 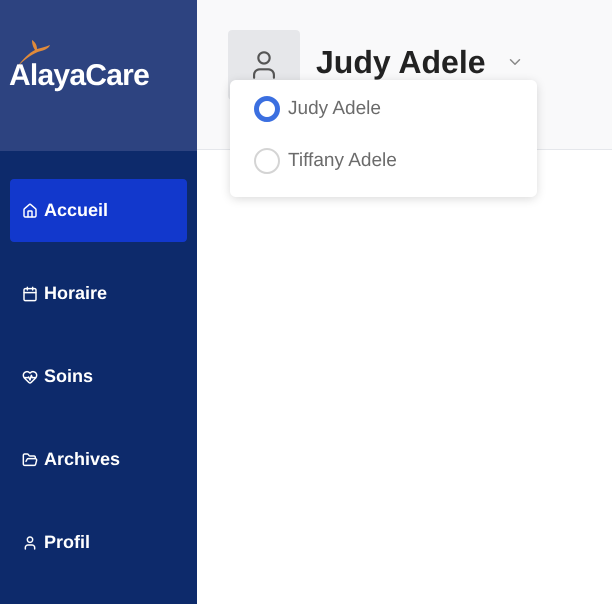 I want to click on folder-icon, so click(x=30, y=460).